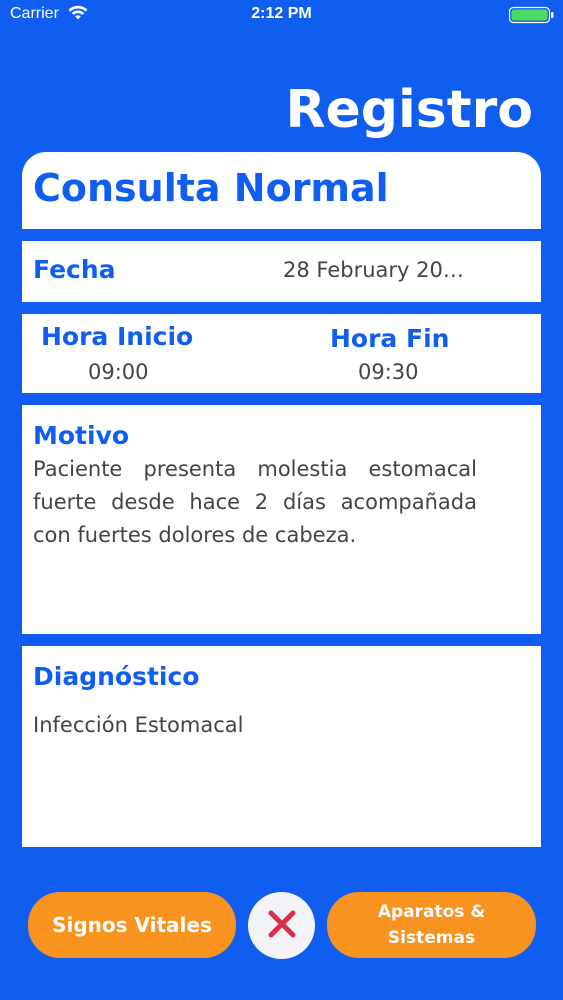 This screenshot has height=1000, width=563. I want to click on aparatos-sistemas-button: Aparatos & Sistemas, so click(431, 925).